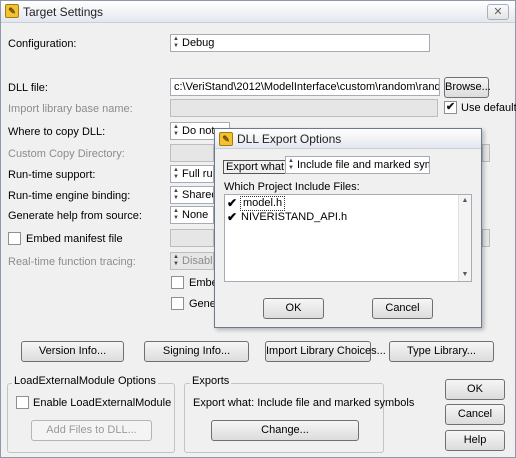  Describe the element at coordinates (293, 308) in the screenshot. I see `dialog-ok-button: OK` at that location.